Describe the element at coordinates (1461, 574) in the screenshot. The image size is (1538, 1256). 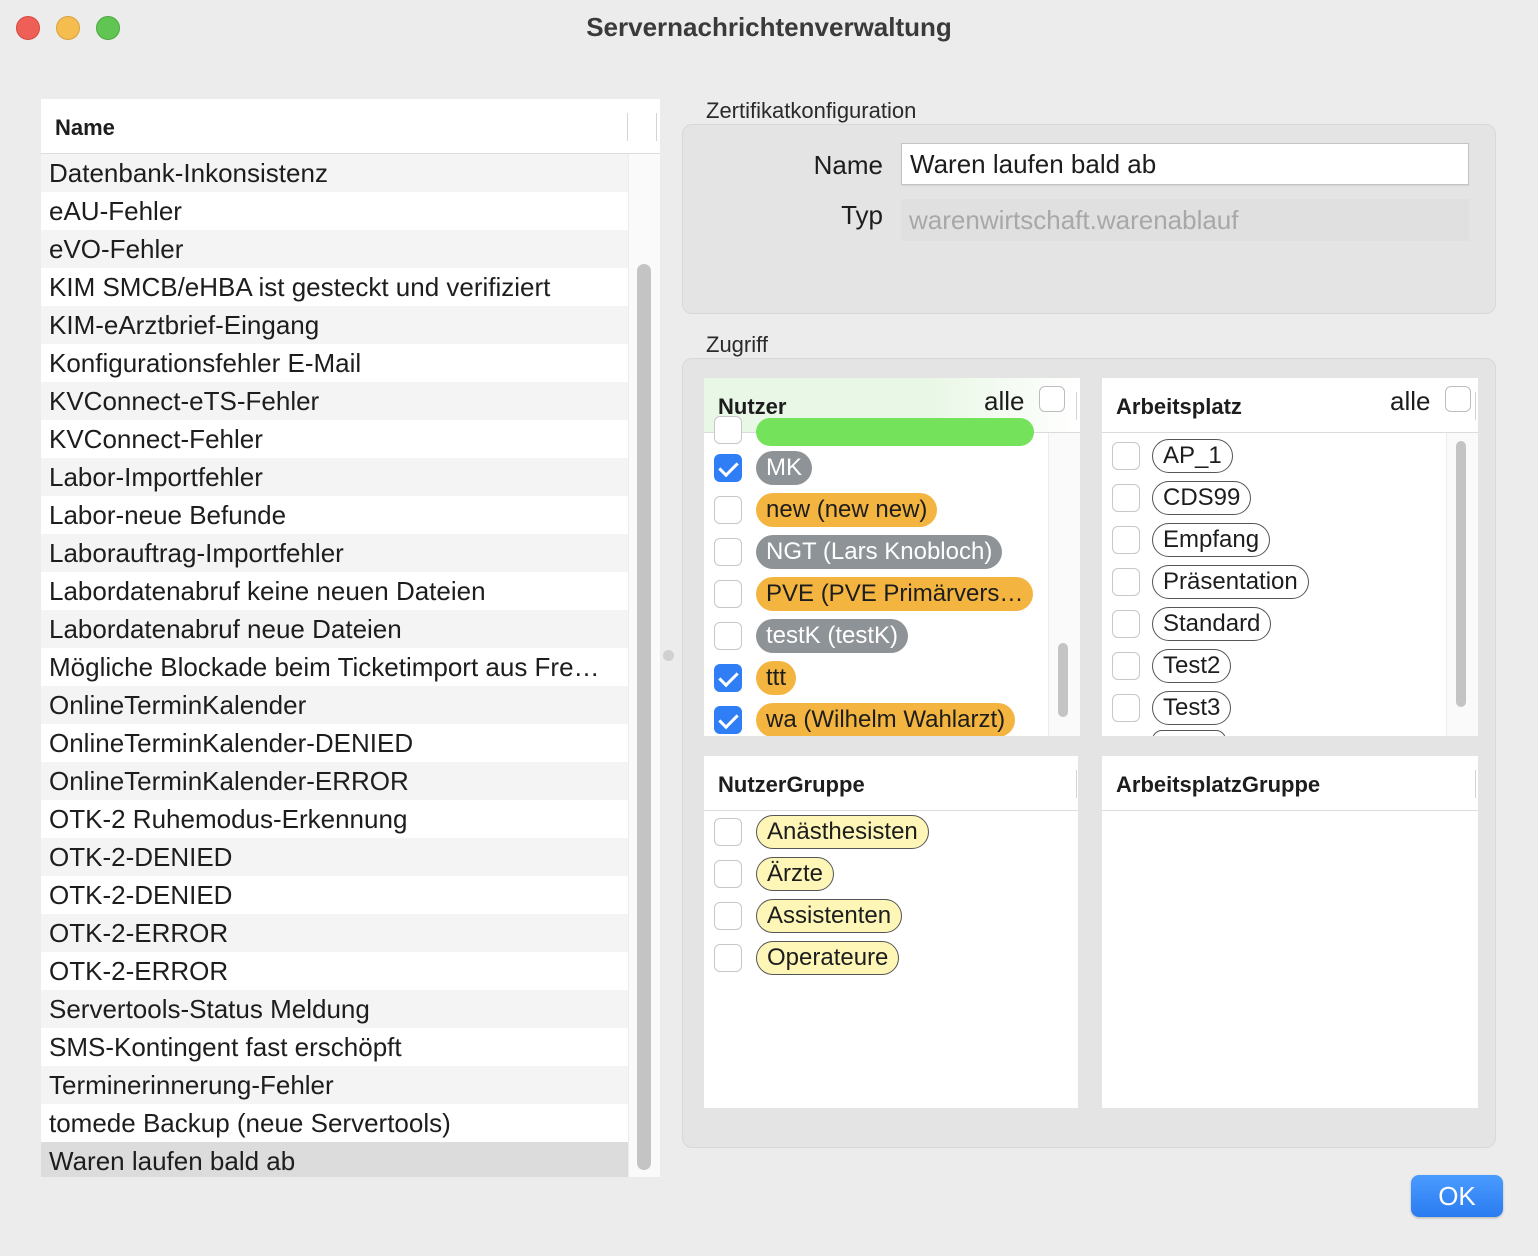
I see `arbeitsplatz-scrollbar-thumb` at that location.